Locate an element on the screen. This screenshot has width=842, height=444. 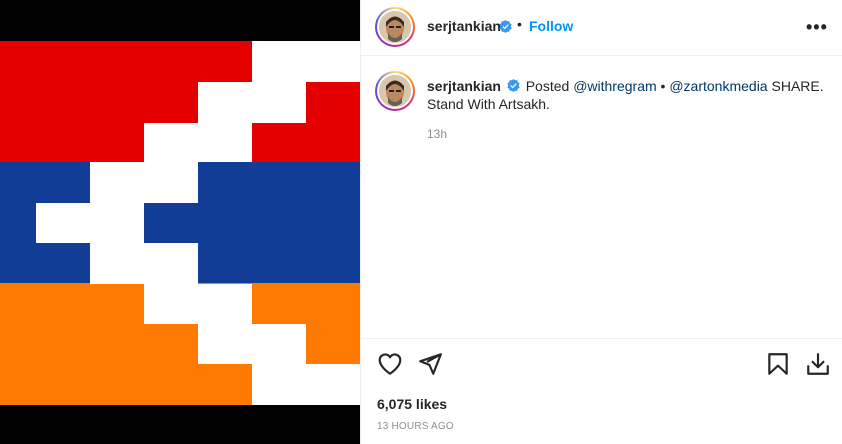
avatar is located at coordinates (395, 27).